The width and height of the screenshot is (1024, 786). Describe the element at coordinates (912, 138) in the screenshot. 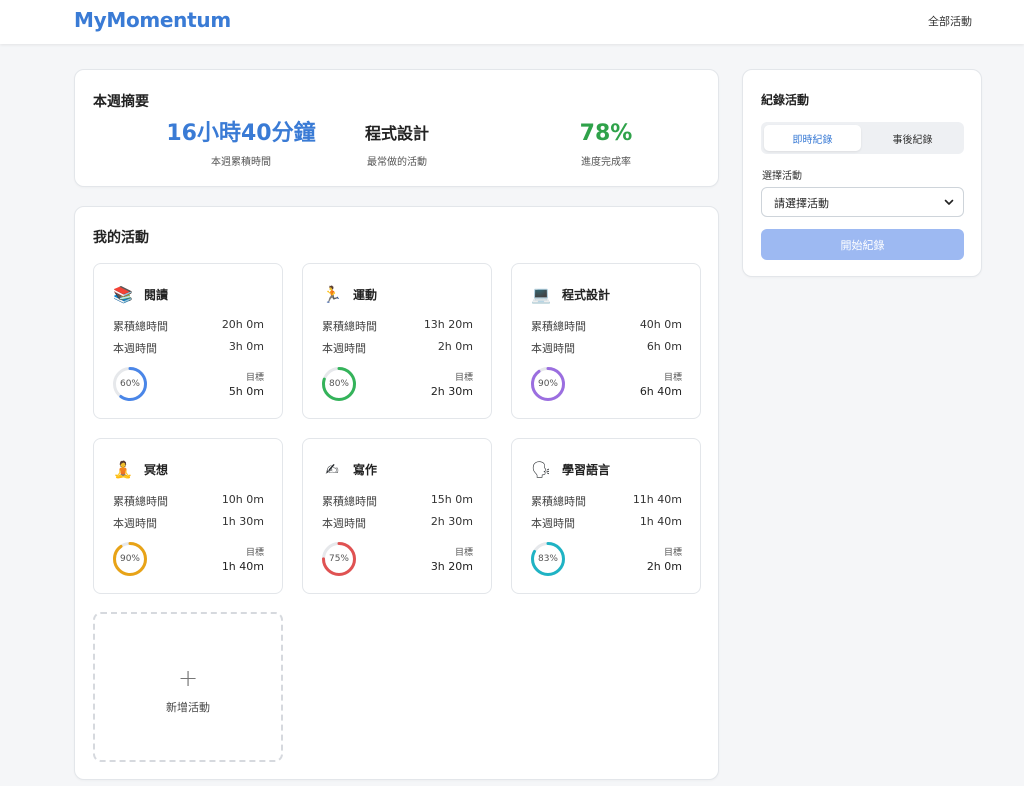

I see `tab-after-record: 事後紀錄` at that location.